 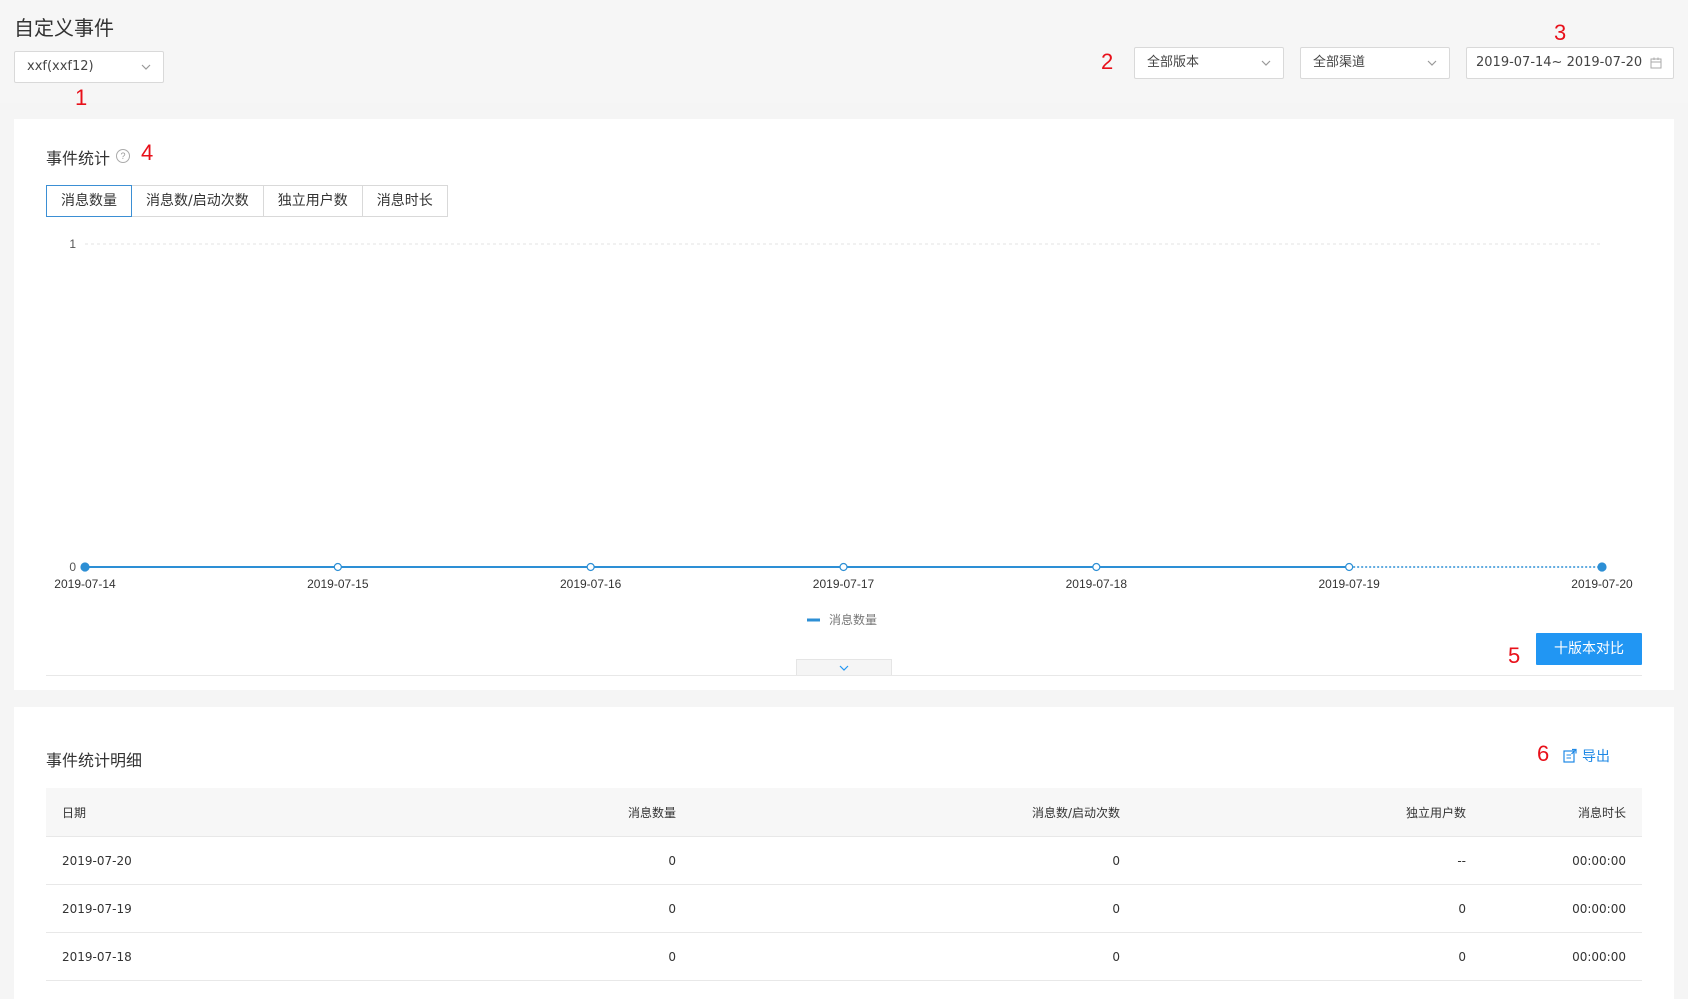 What do you see at coordinates (853, 619) in the screenshot?
I see `legend-label: 消息数量` at bounding box center [853, 619].